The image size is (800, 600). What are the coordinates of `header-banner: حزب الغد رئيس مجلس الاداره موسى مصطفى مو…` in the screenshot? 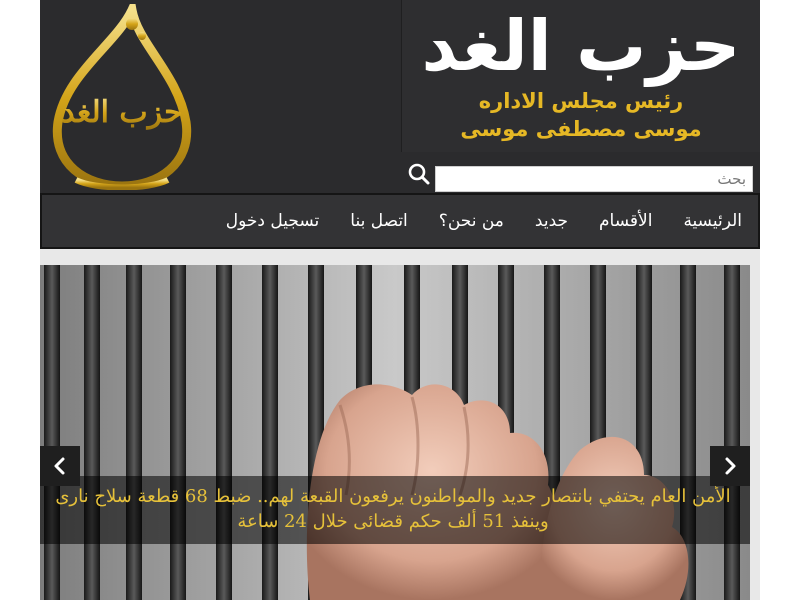 It's located at (580, 76).